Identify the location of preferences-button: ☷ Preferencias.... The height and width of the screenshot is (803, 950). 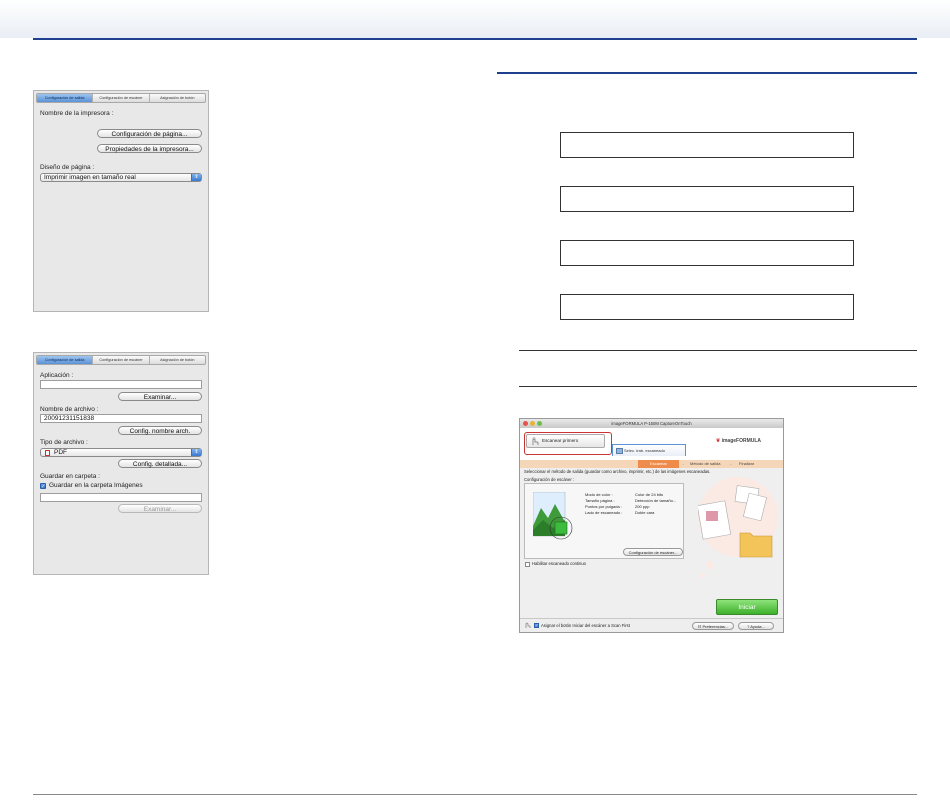
(713, 626).